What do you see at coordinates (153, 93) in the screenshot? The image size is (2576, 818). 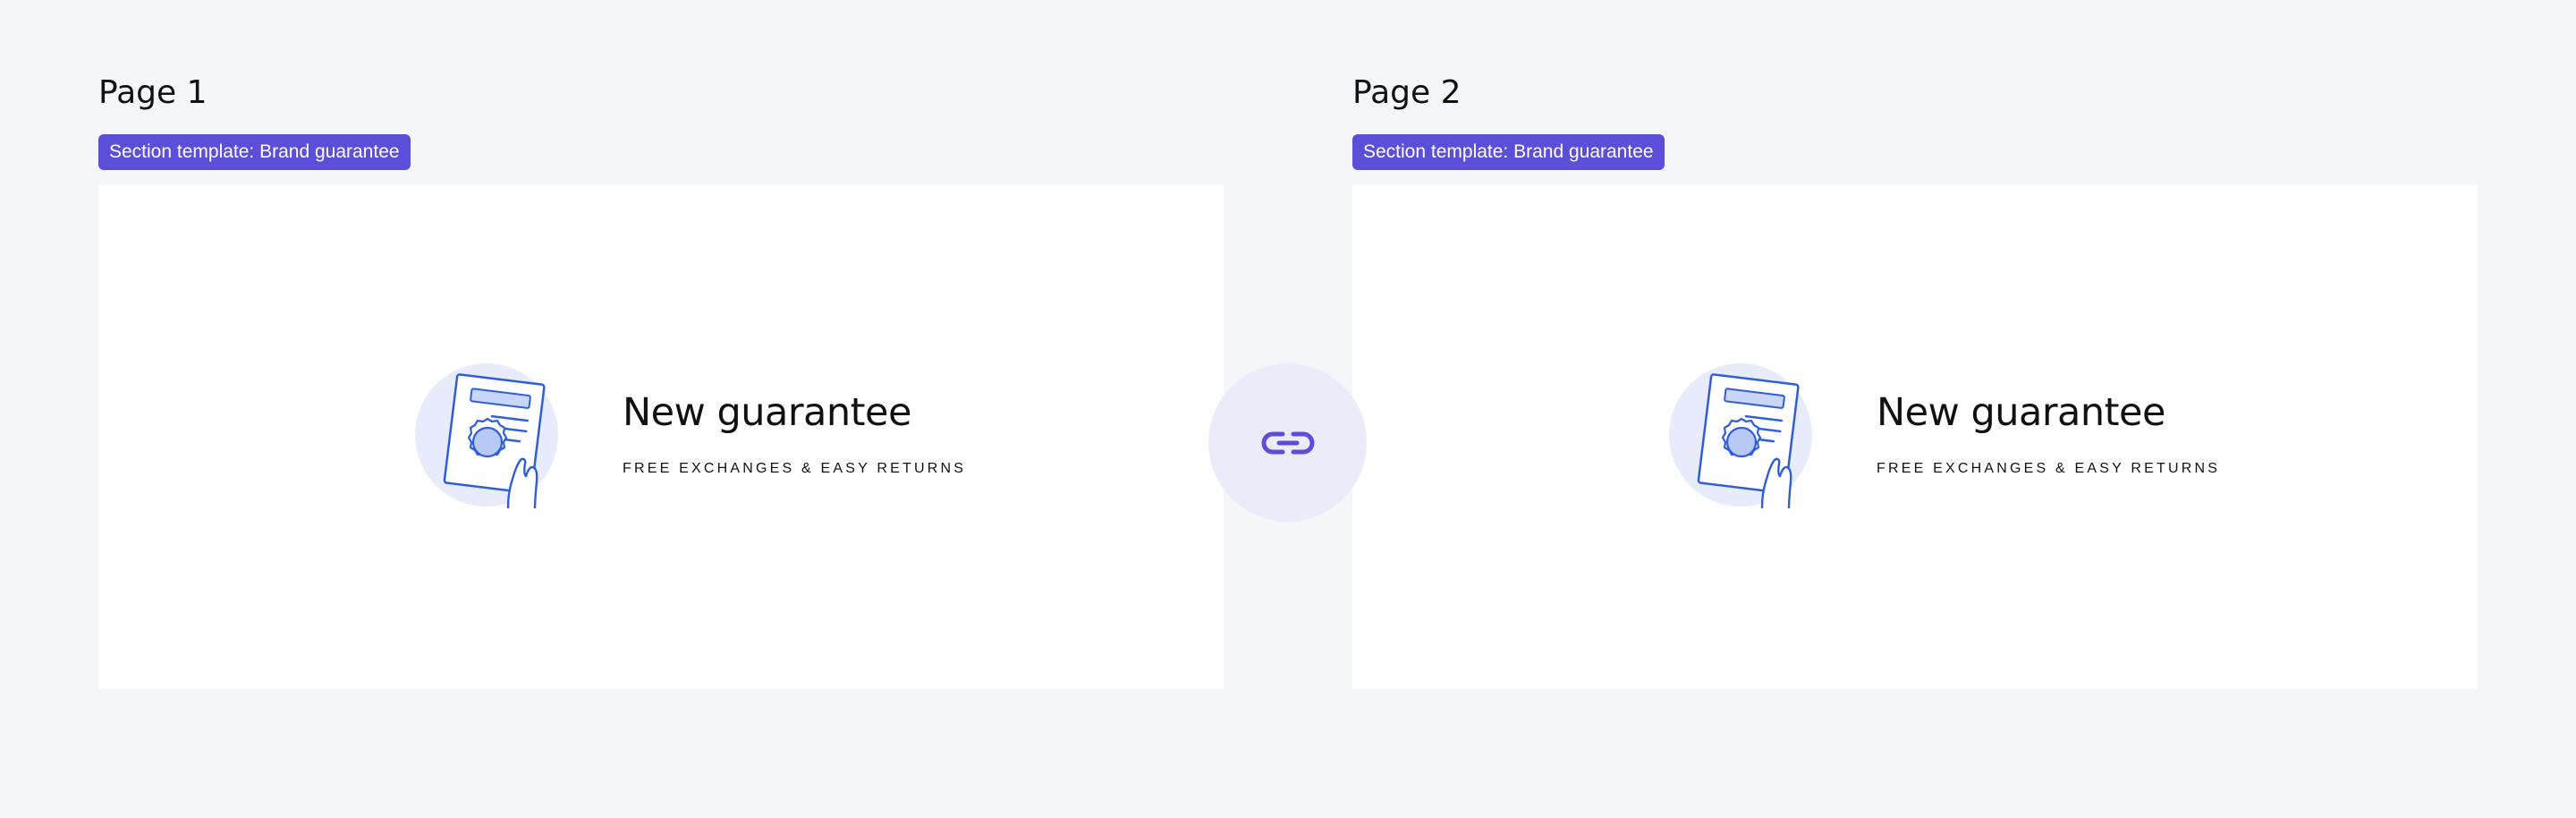 I see `page-title: Page 1` at bounding box center [153, 93].